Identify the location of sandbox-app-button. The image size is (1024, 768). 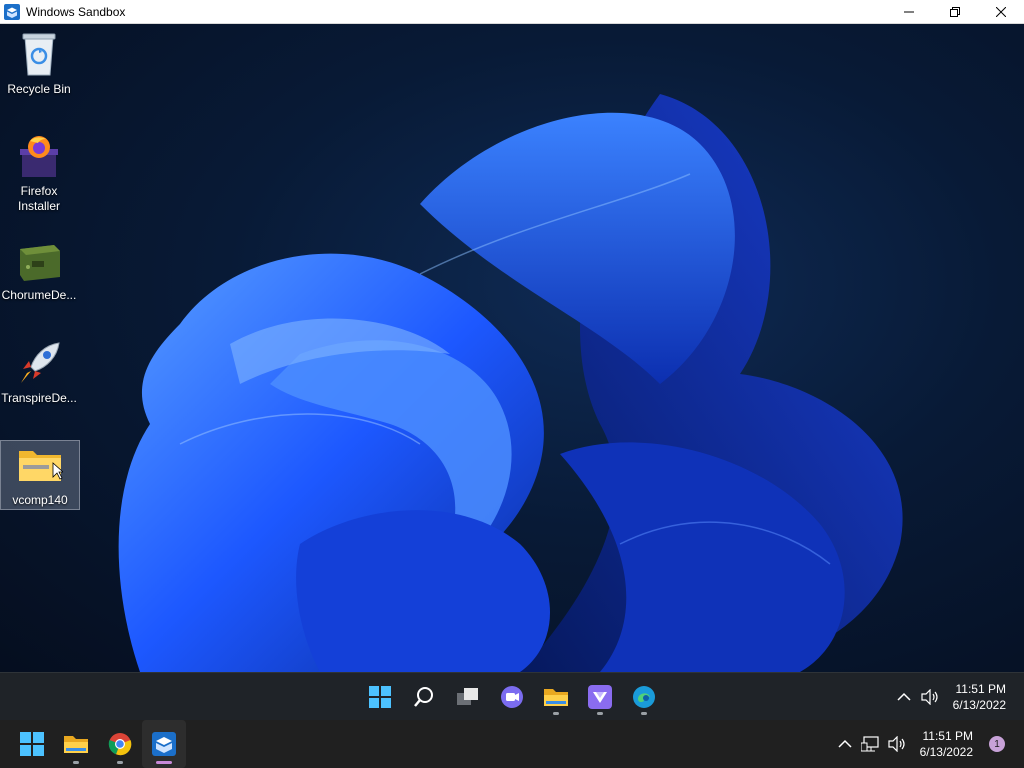
(600, 697).